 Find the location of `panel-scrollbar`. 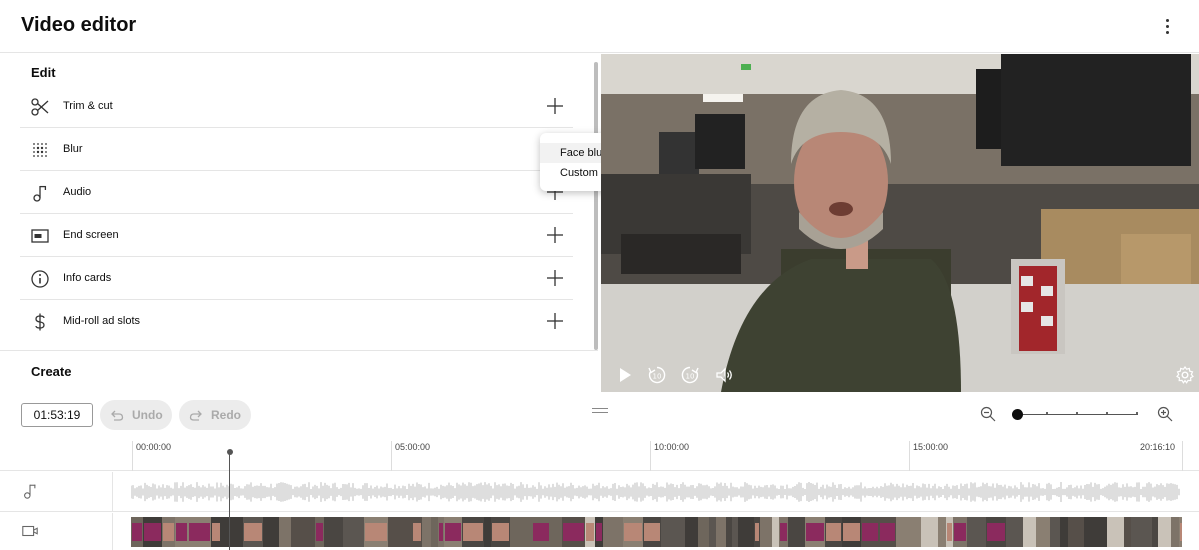

panel-scrollbar is located at coordinates (596, 206).